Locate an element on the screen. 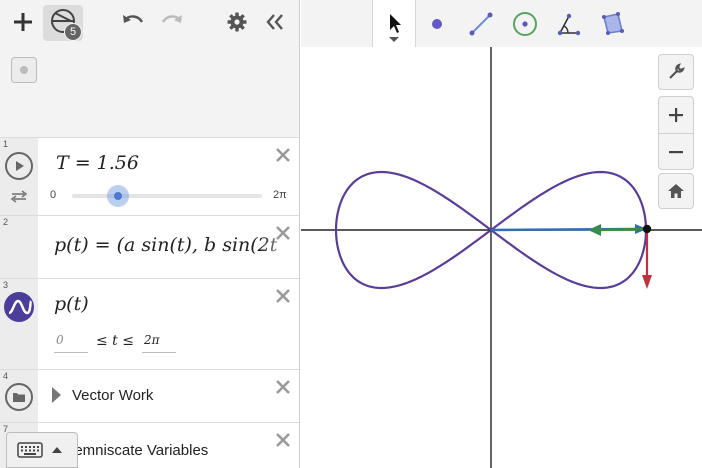  lower-bound-input: 0 is located at coordinates (71, 343).